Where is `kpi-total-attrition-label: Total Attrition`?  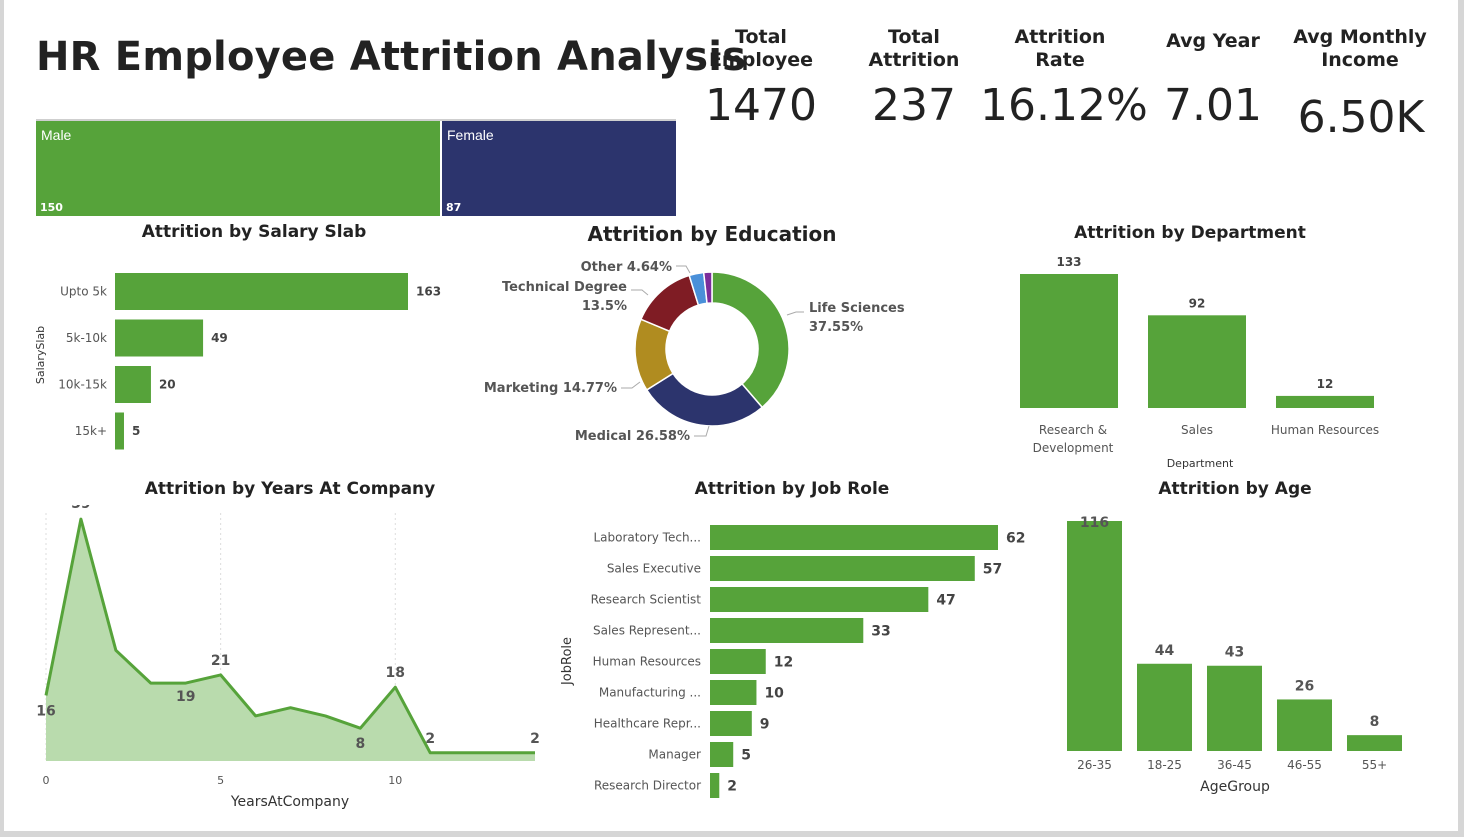 kpi-total-attrition-label: Total Attrition is located at coordinates (914, 48).